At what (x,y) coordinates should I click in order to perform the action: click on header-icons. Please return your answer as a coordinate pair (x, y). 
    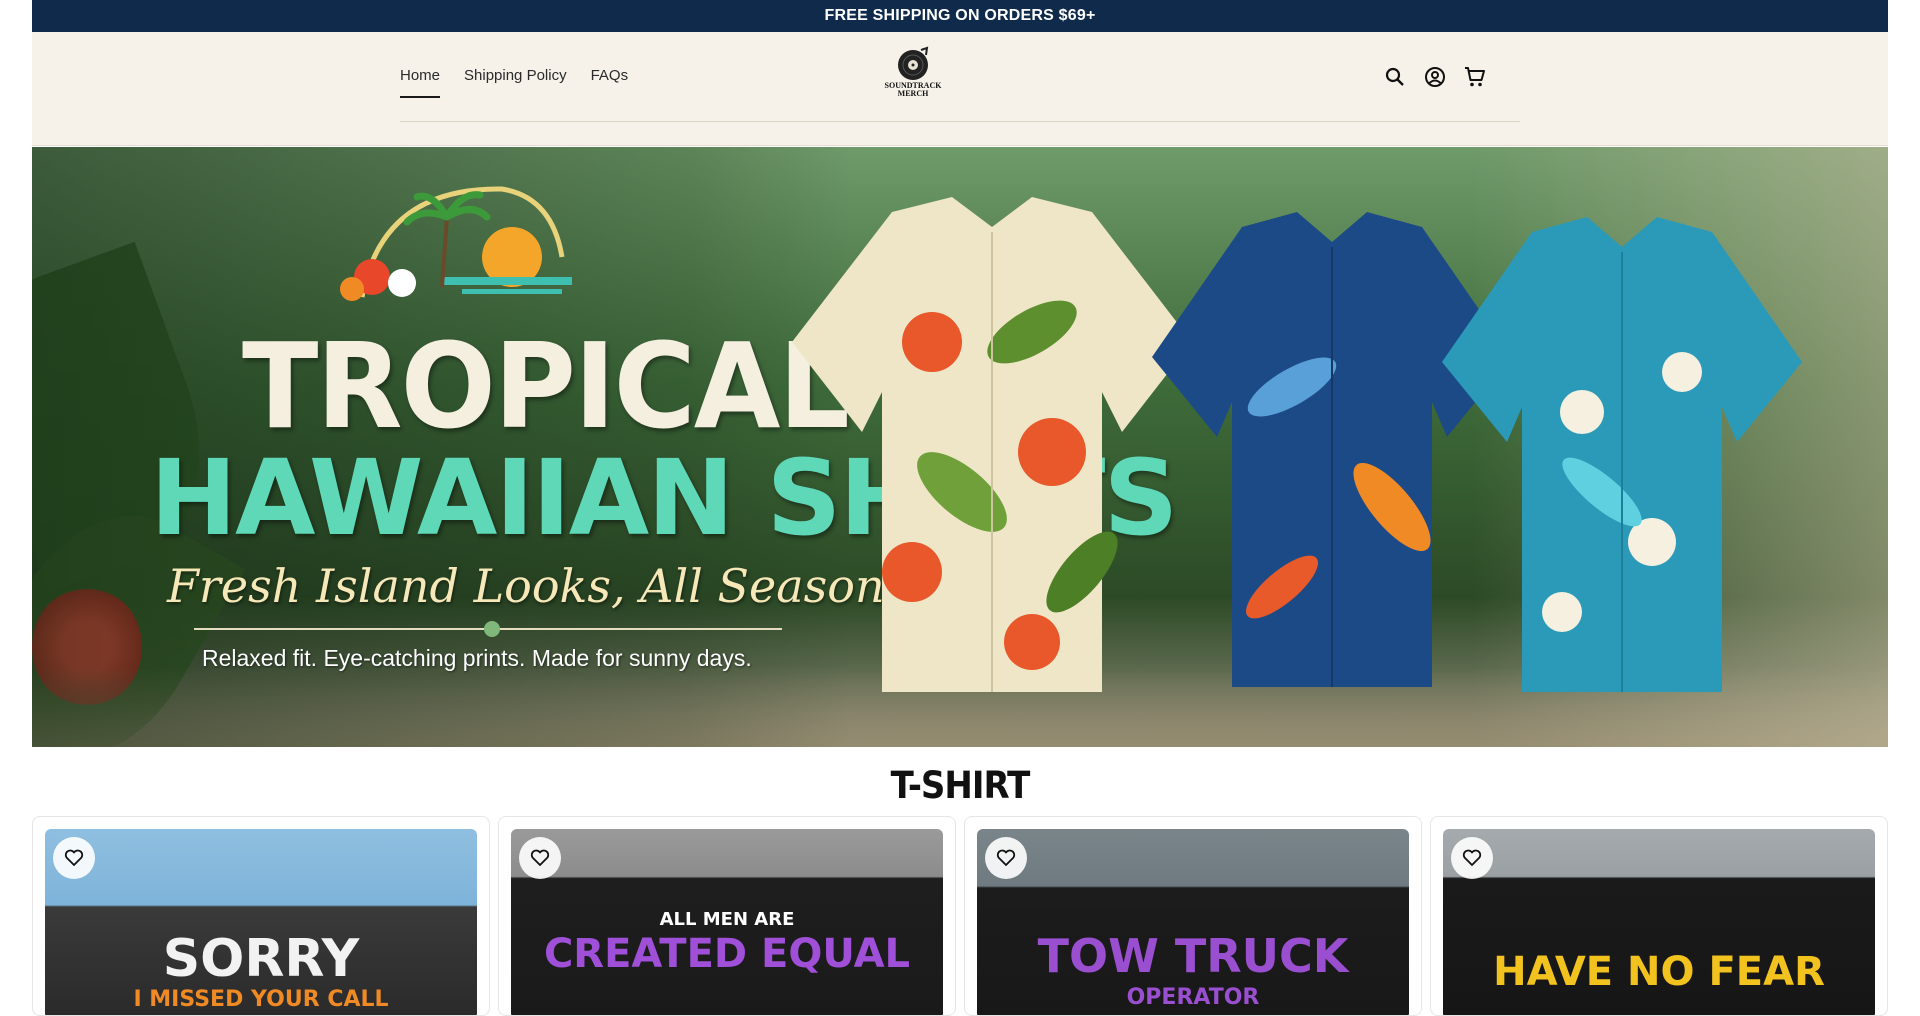
    Looking at the image, I should click on (1435, 77).